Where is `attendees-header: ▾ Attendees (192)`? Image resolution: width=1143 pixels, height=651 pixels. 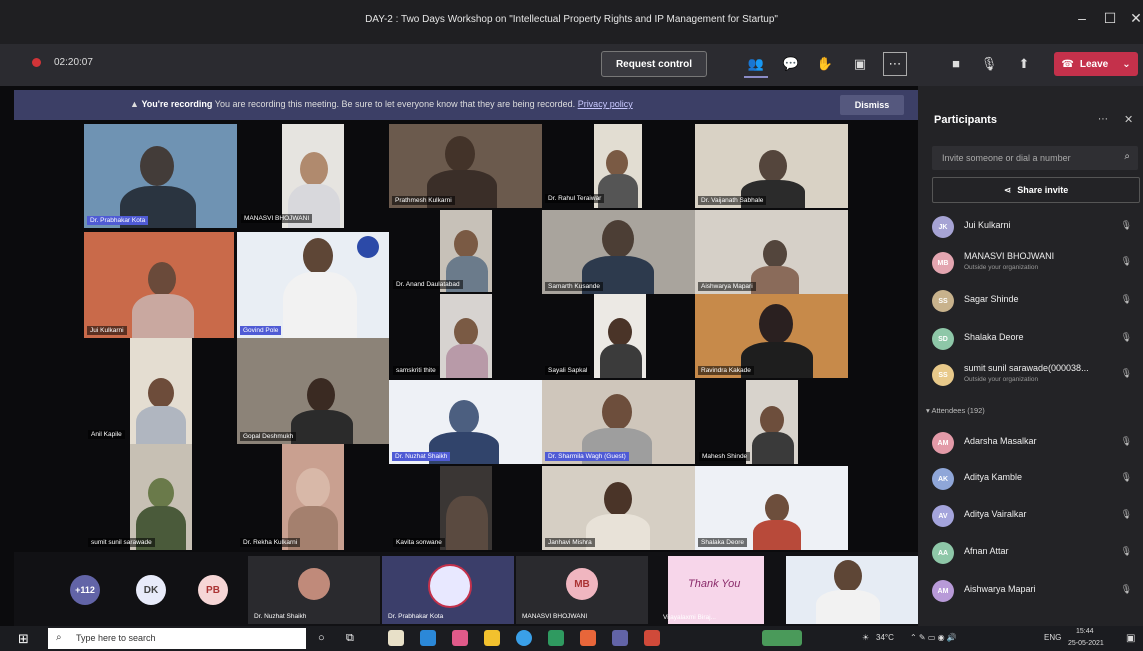 attendees-header: ▾ Attendees (192) is located at coordinates (955, 410).